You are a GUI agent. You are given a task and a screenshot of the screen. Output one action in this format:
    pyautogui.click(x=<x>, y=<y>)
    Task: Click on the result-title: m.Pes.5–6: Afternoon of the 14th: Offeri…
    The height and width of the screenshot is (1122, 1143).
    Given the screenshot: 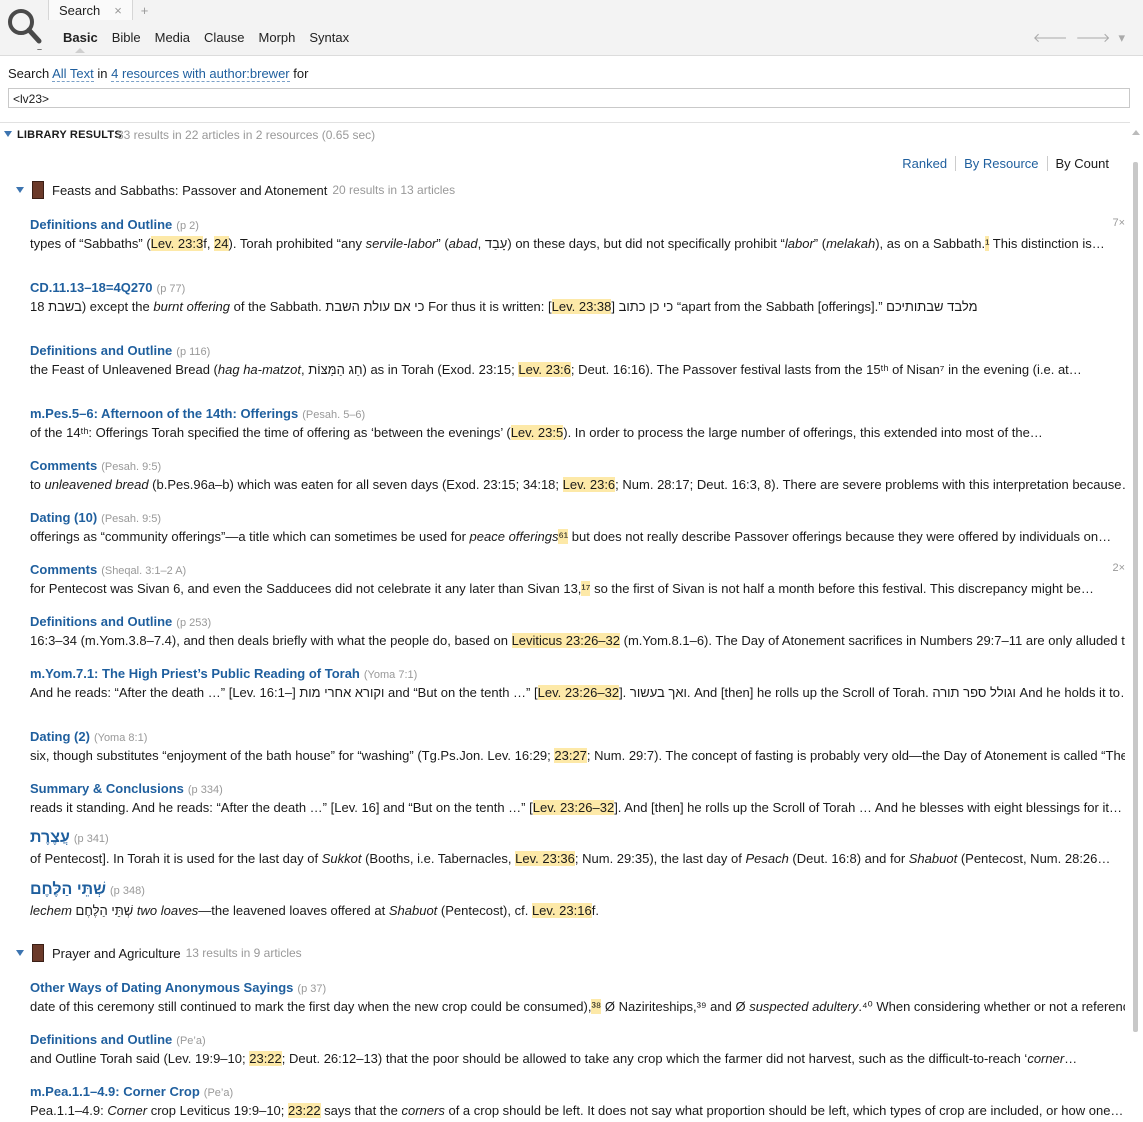 What is the action you would take?
    pyautogui.click(x=577, y=413)
    